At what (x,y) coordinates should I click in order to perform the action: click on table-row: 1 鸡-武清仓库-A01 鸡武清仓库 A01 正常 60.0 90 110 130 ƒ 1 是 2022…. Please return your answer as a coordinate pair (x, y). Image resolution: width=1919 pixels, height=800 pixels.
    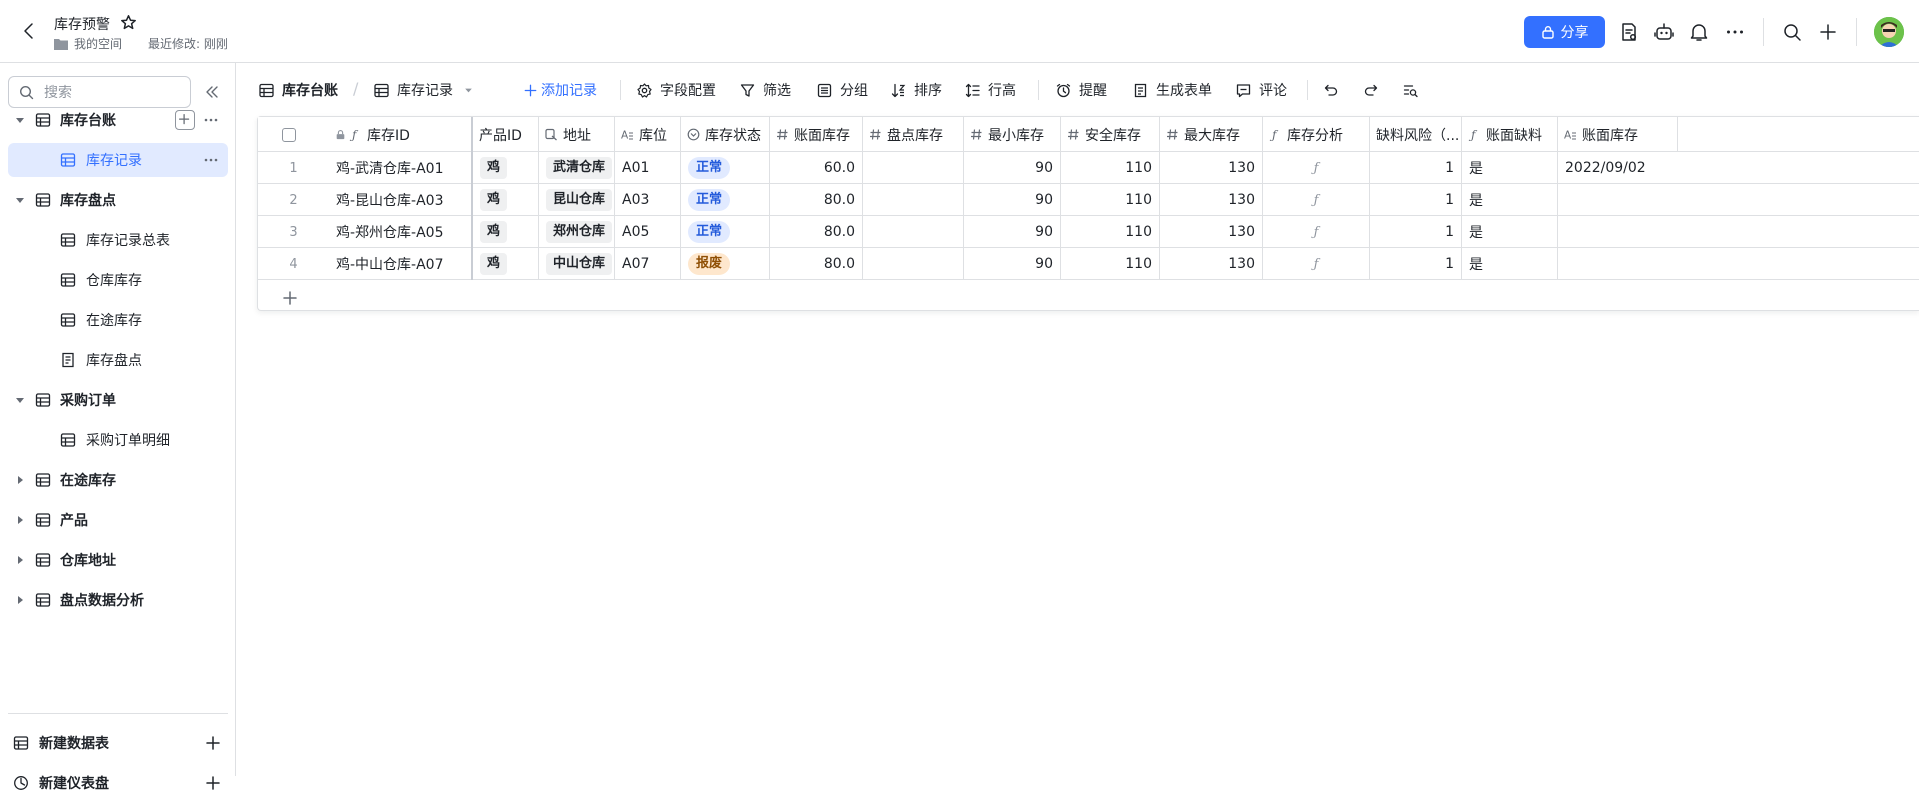
    Looking at the image, I should click on (1088, 168).